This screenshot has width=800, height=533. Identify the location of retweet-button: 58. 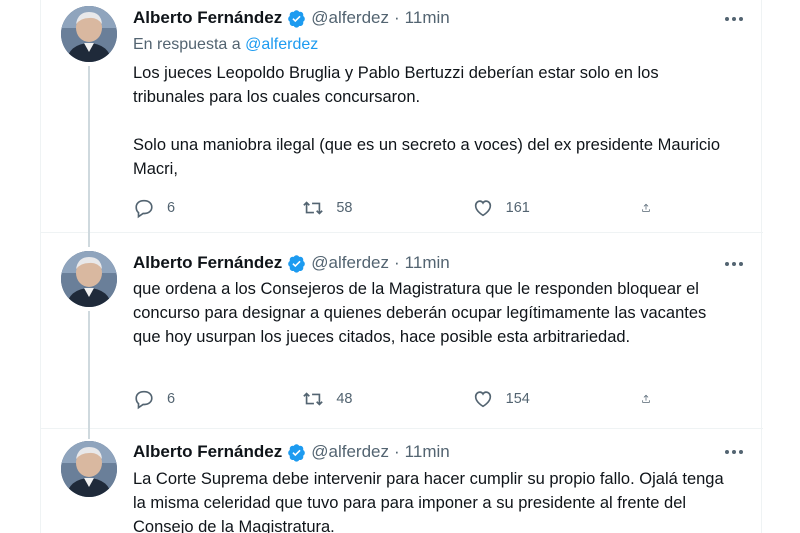
(362, 208).